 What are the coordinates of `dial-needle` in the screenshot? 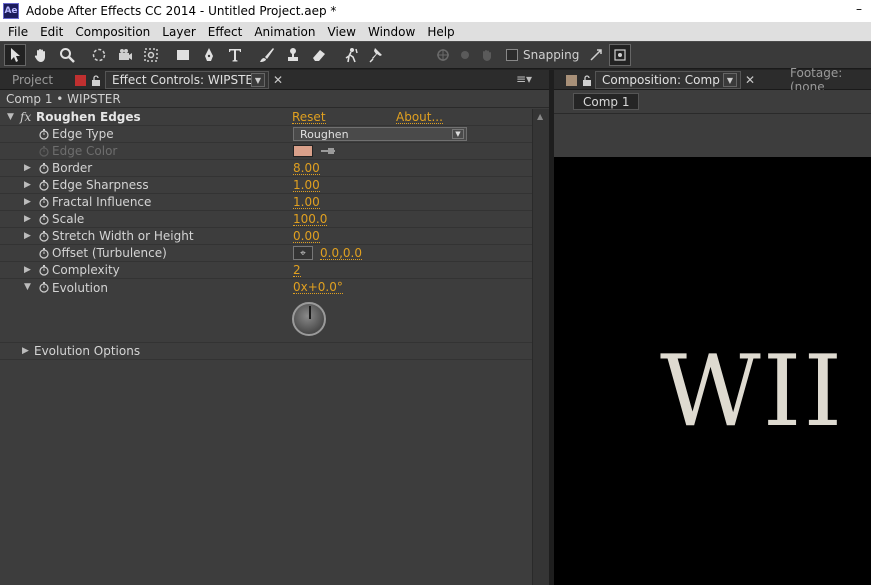 It's located at (310, 312).